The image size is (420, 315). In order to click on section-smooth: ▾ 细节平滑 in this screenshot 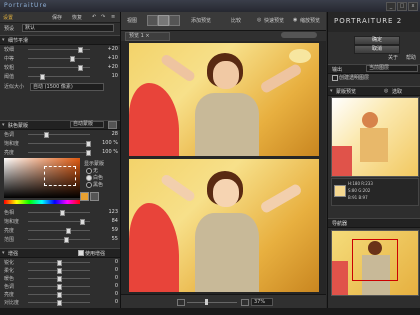, I will do `click(60, 40)`.